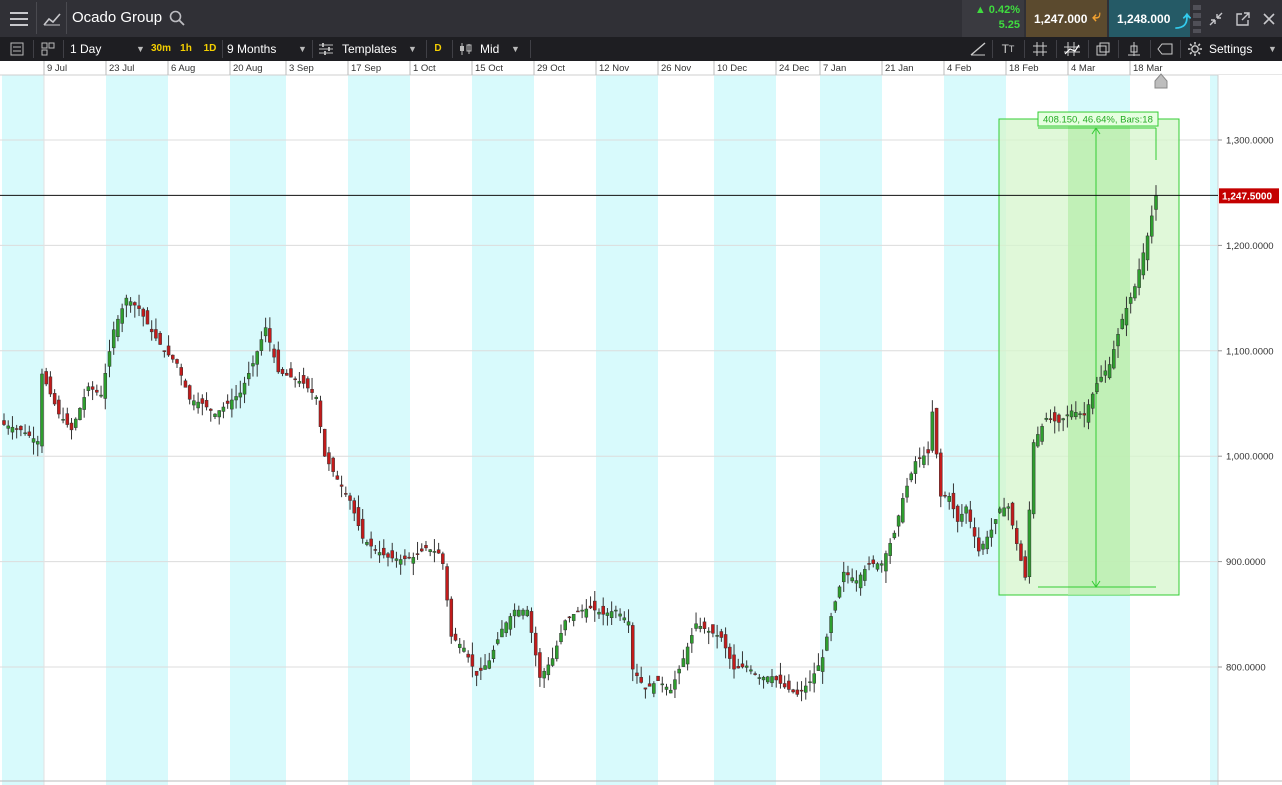 This screenshot has height=785, width=1282. I want to click on indicator-grid-icon, so click(1072, 49).